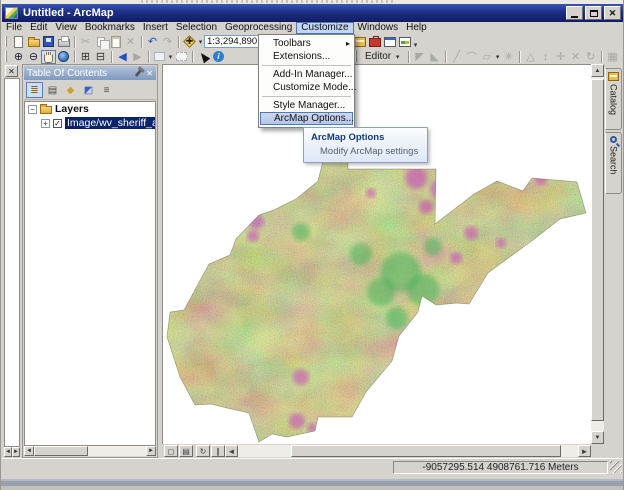 This screenshot has height=490, width=624. What do you see at coordinates (48, 42) in the screenshot?
I see `save-button` at bounding box center [48, 42].